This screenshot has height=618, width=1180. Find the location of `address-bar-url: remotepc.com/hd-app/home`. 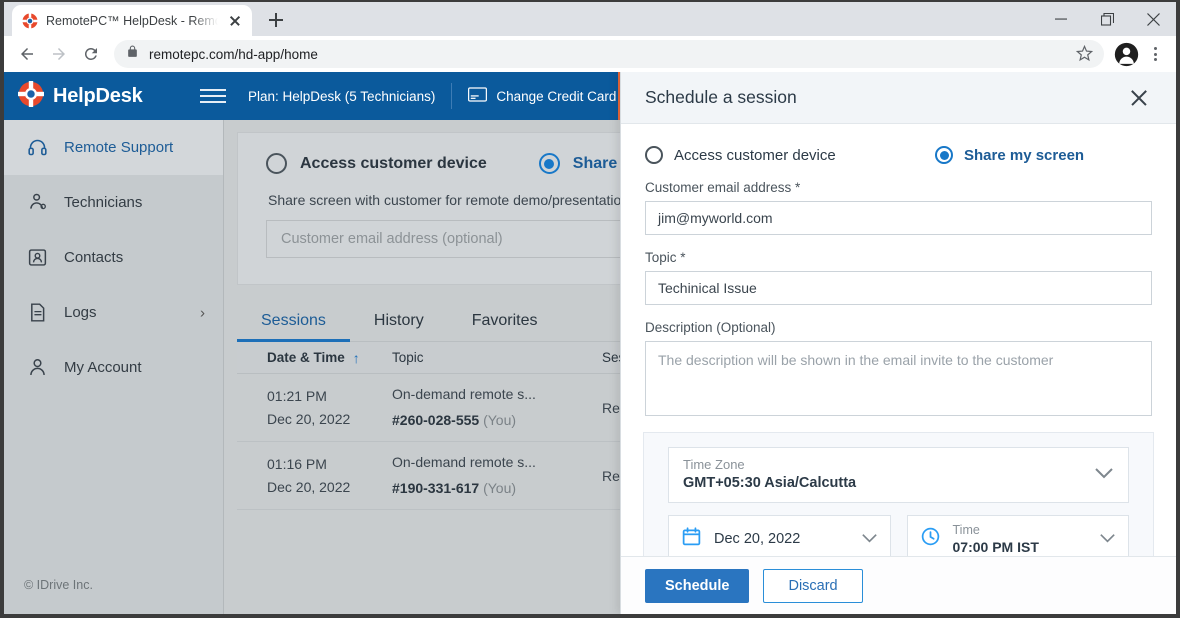

address-bar-url: remotepc.com/hd-app/home is located at coordinates (233, 54).